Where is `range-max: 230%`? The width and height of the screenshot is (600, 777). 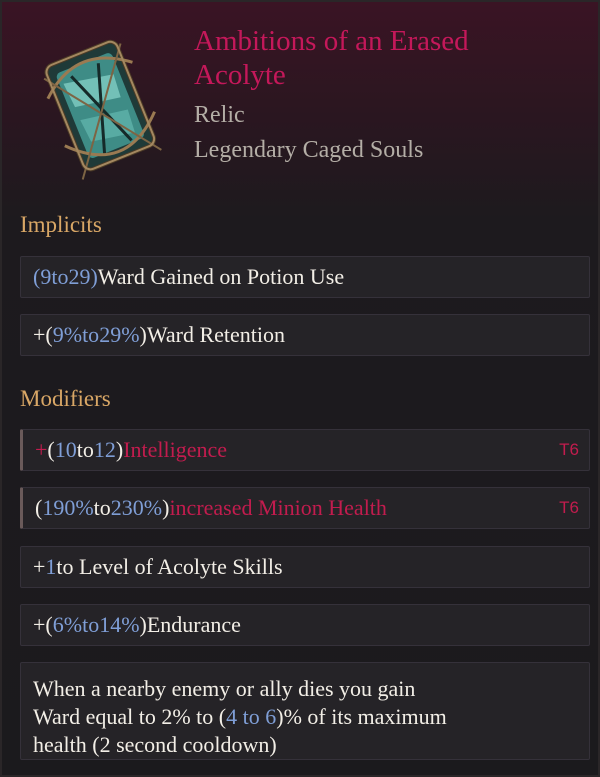
range-max: 230% is located at coordinates (136, 507).